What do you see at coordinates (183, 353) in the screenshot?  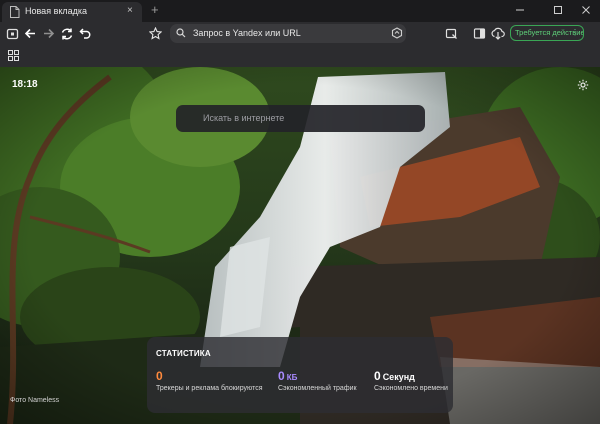 I see `statistics-title: СТАТИСТИКА` at bounding box center [183, 353].